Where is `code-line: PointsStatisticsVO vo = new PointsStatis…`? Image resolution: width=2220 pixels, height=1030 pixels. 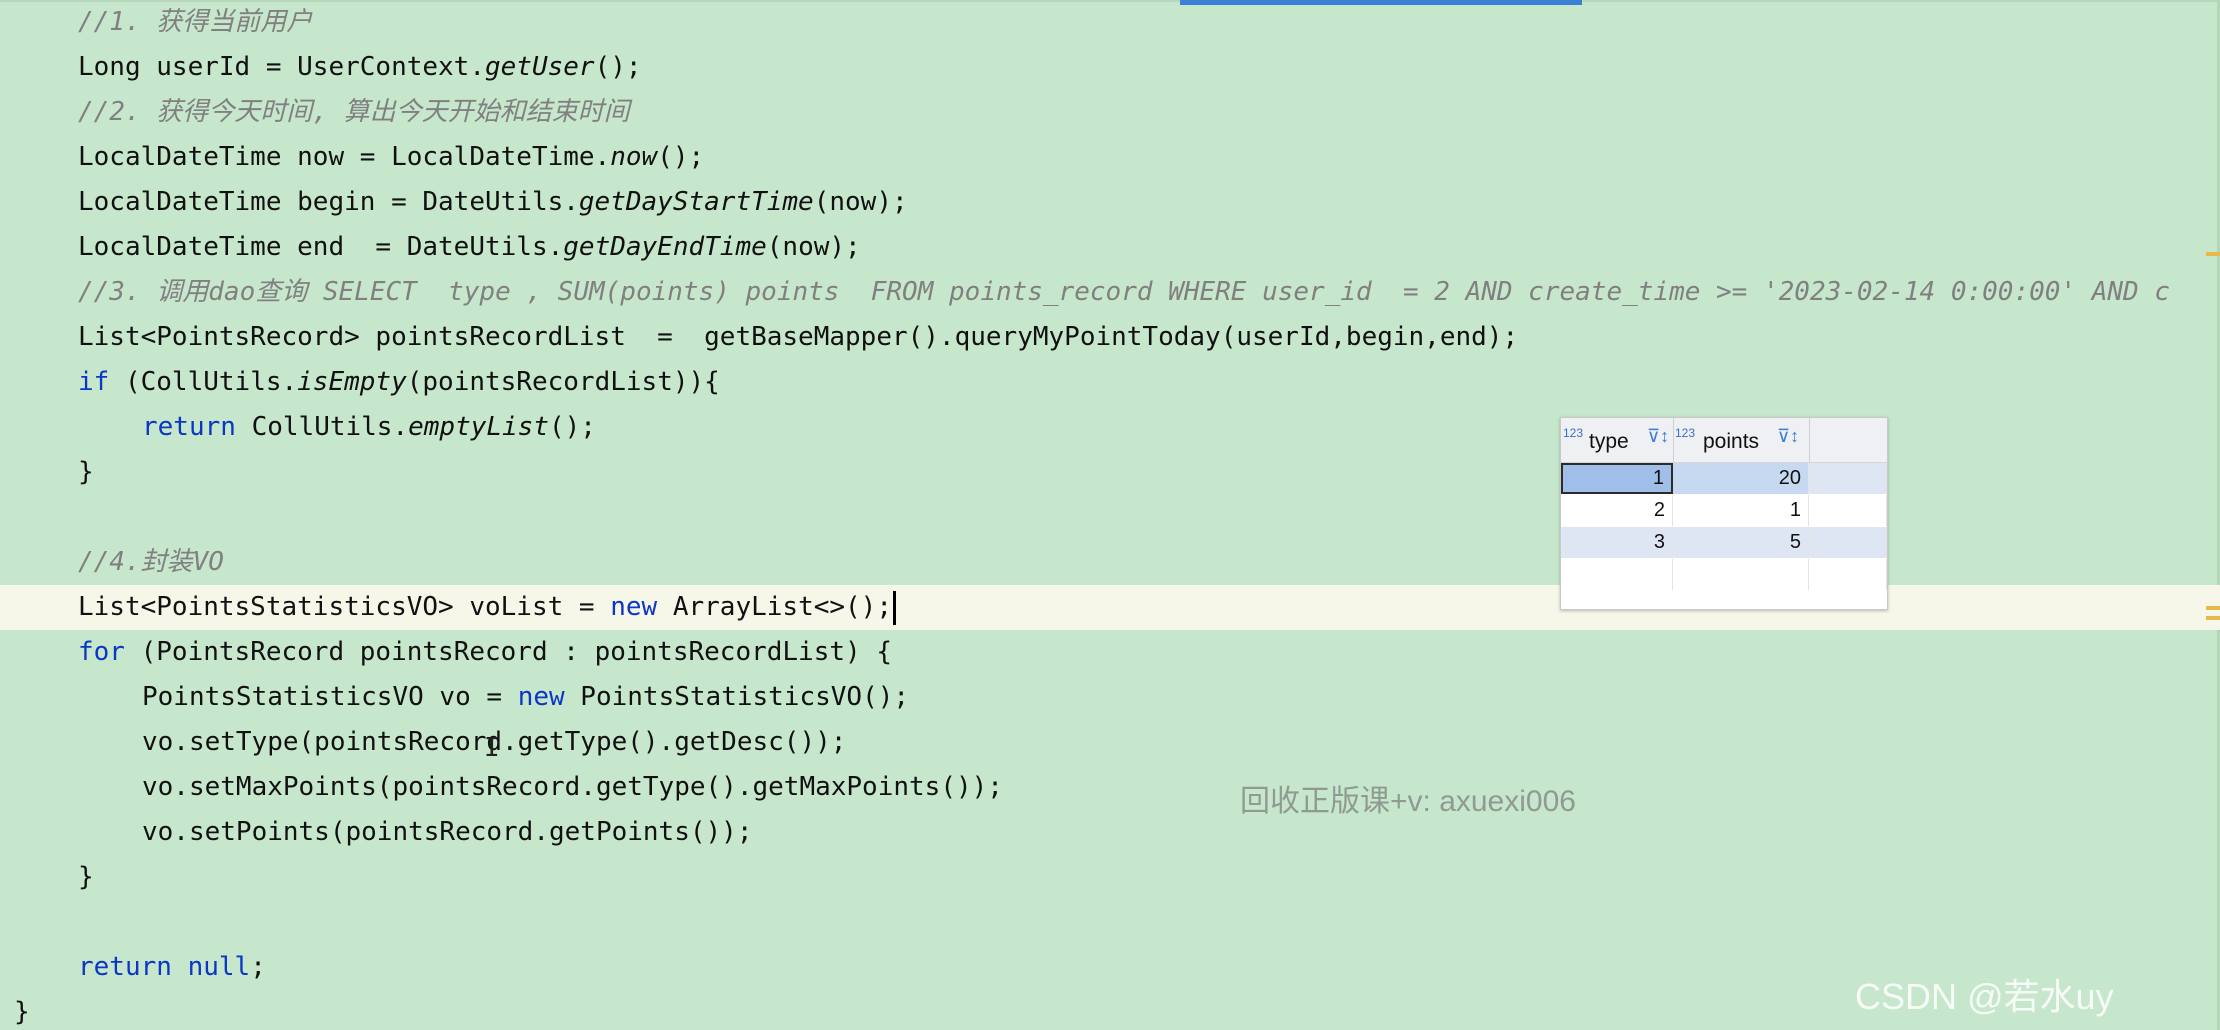 code-line: PointsStatisticsVO vo = new PointsStatis… is located at coordinates (1110, 697).